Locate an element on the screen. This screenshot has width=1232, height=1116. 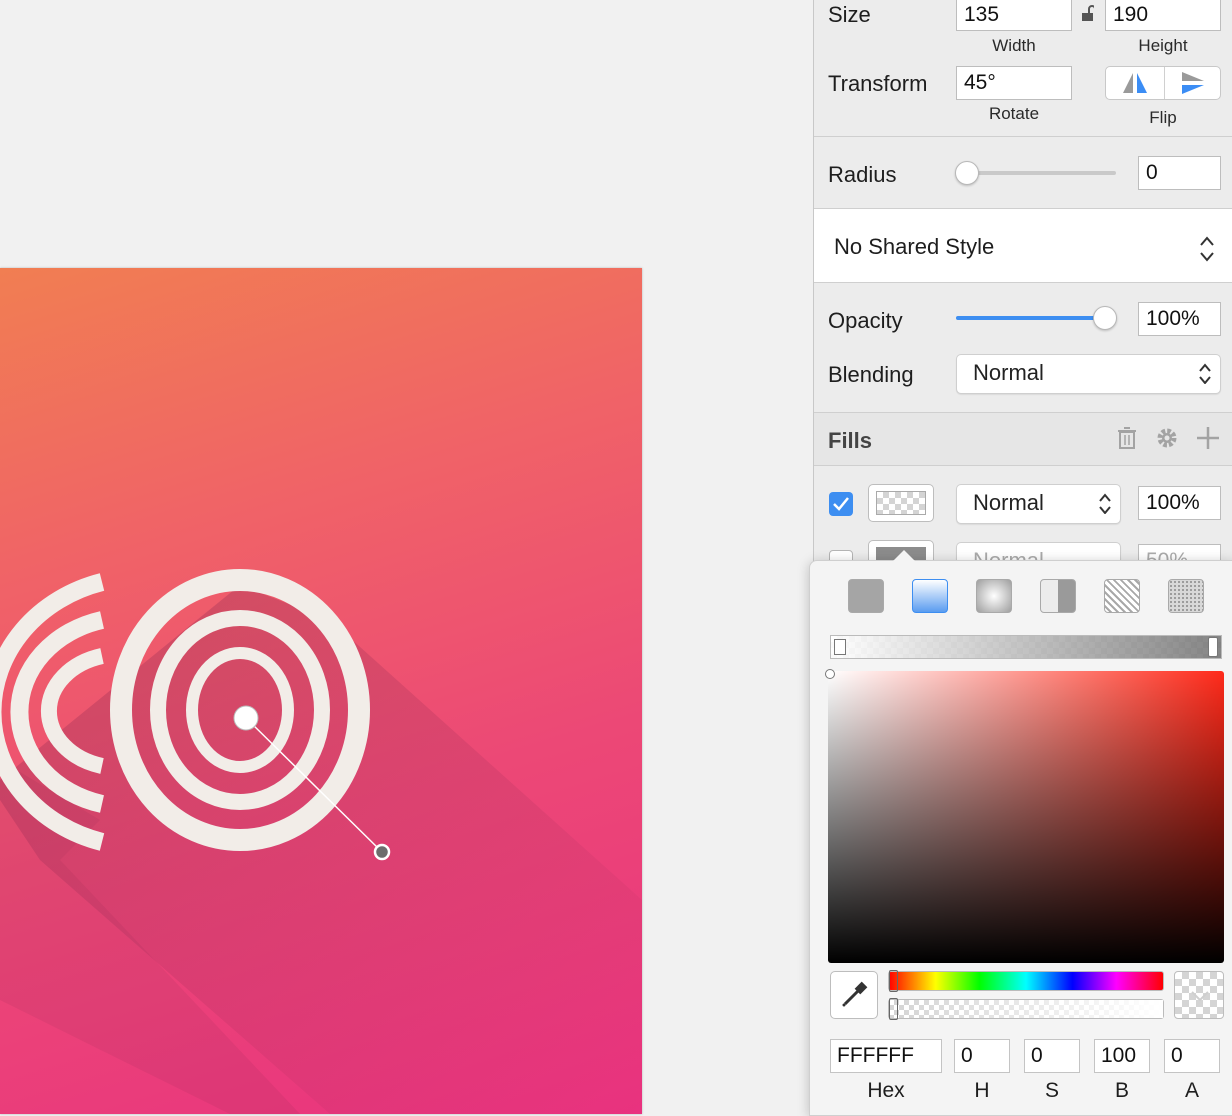
radius-slider-knob is located at coordinates (967, 173).